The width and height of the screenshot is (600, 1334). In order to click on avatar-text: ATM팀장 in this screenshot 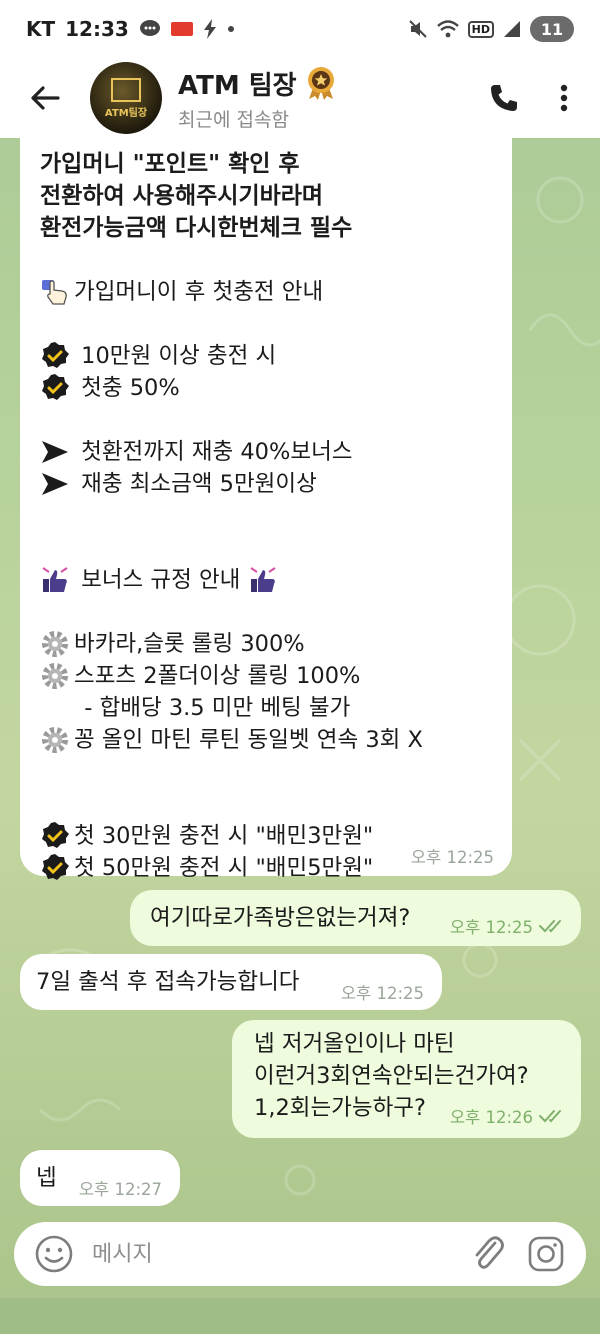, I will do `click(126, 113)`.